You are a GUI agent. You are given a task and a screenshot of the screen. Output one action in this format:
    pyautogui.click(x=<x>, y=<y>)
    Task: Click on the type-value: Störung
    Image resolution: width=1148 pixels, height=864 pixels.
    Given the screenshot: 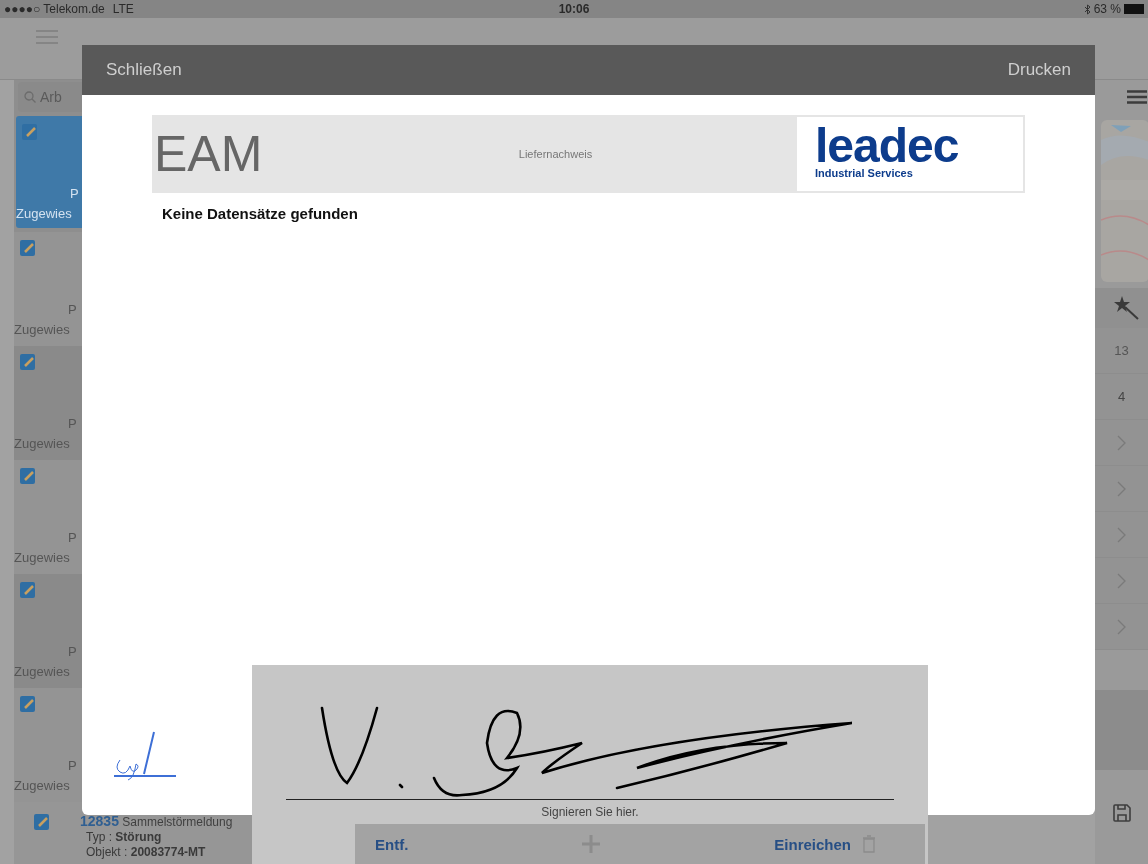 What is the action you would take?
    pyautogui.click(x=138, y=837)
    